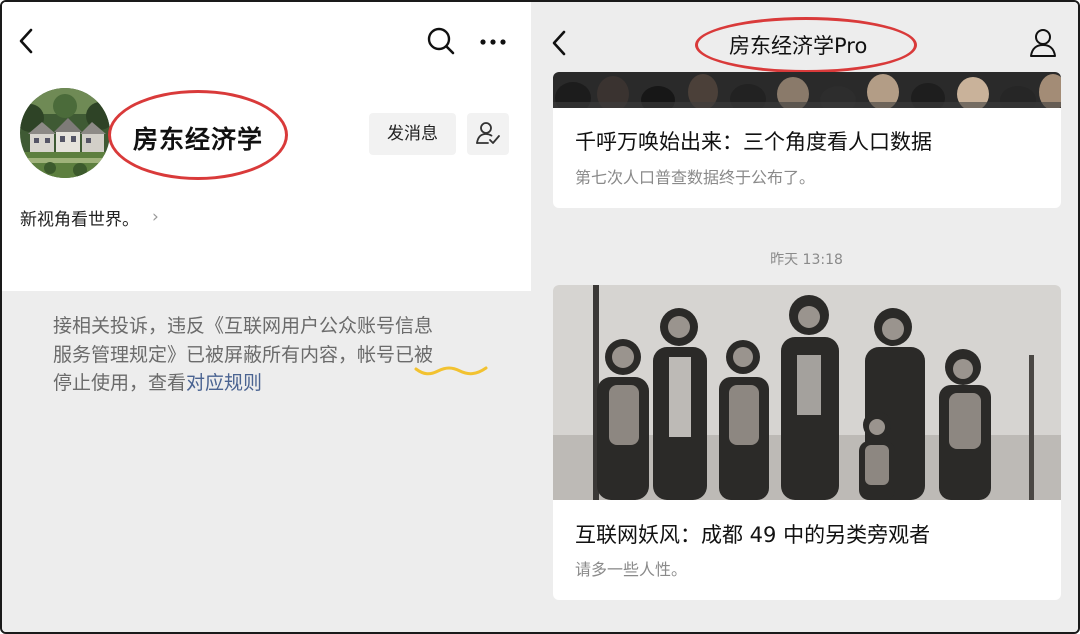  What do you see at coordinates (1043, 43) in the screenshot?
I see `user-icon` at bounding box center [1043, 43].